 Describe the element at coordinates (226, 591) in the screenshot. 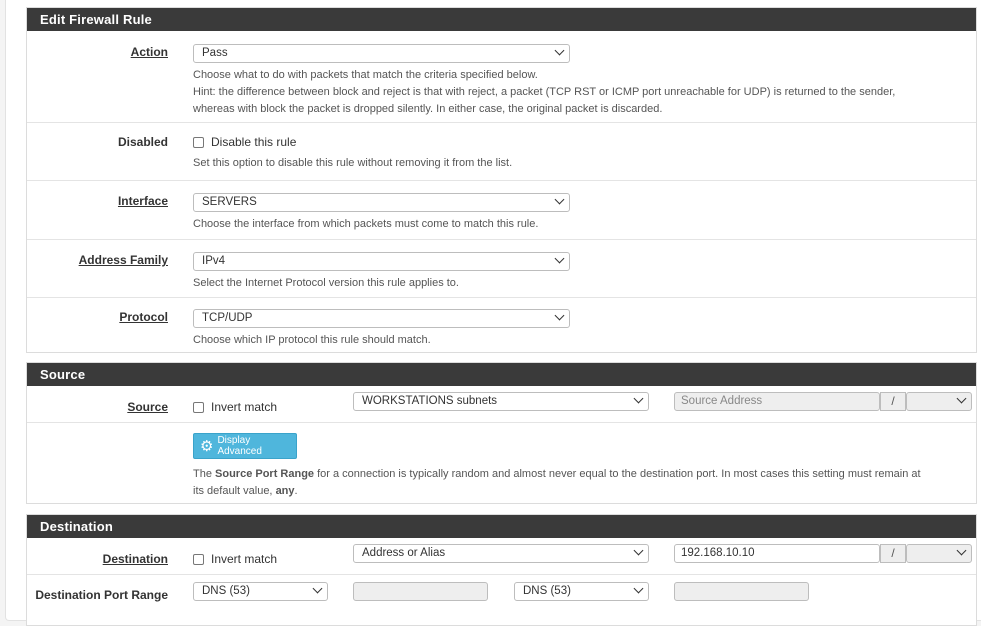

I see `destination-from-port-value: DNS (53)` at that location.